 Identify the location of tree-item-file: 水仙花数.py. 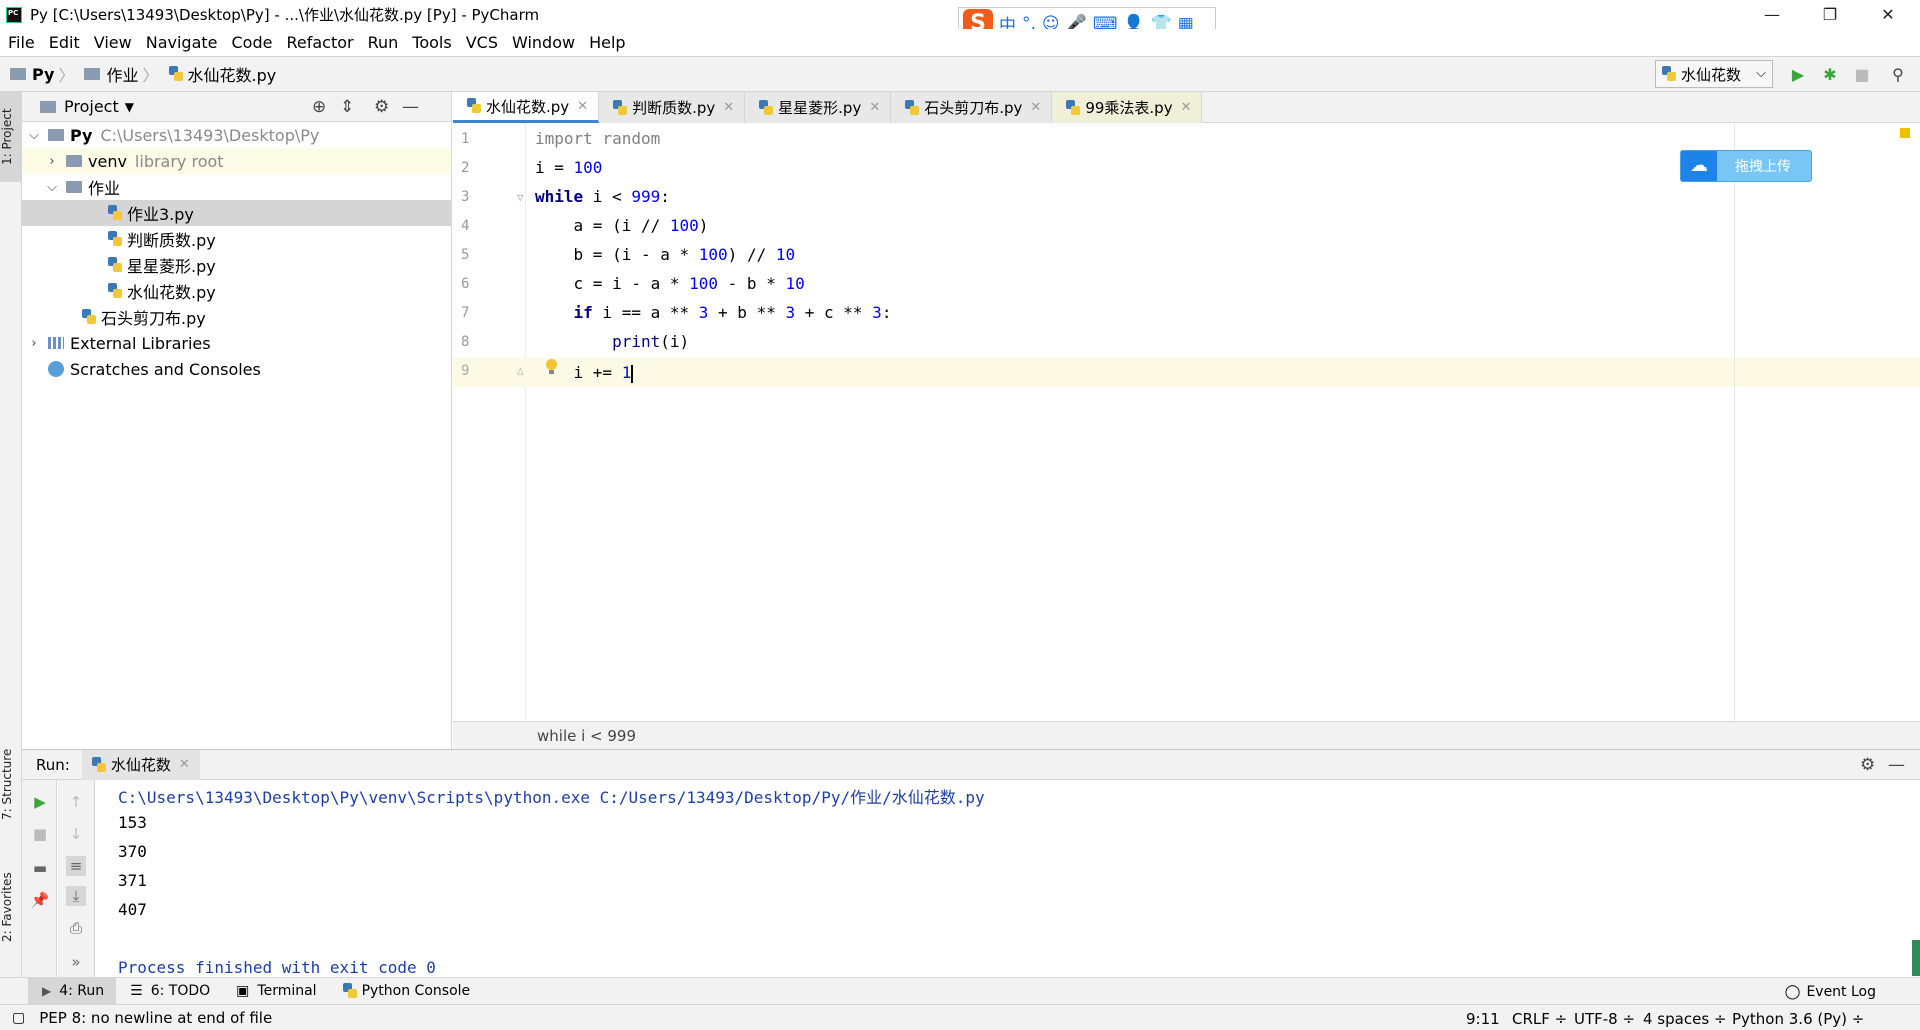
(236, 291).